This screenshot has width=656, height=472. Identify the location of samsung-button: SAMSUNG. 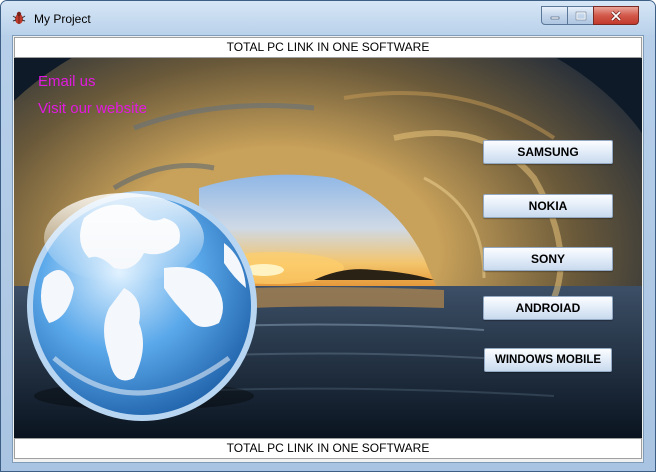
(548, 152).